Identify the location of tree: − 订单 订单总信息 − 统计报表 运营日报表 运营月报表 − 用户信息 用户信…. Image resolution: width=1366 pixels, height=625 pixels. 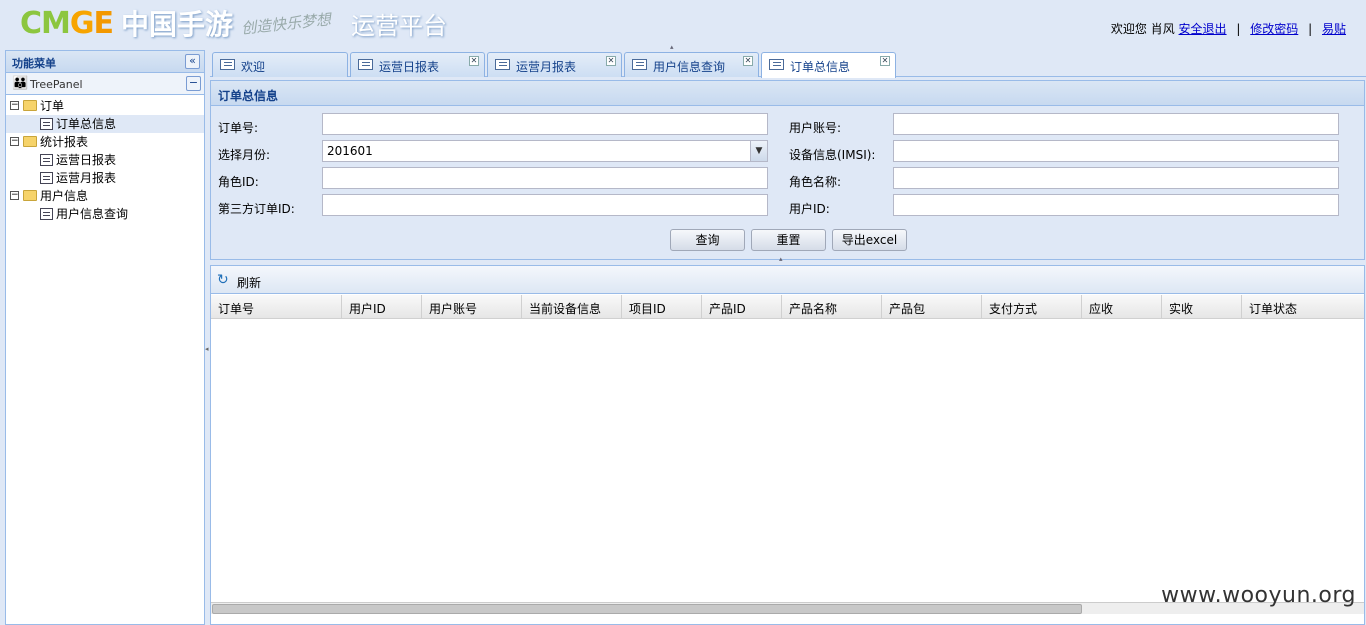
(105, 159).